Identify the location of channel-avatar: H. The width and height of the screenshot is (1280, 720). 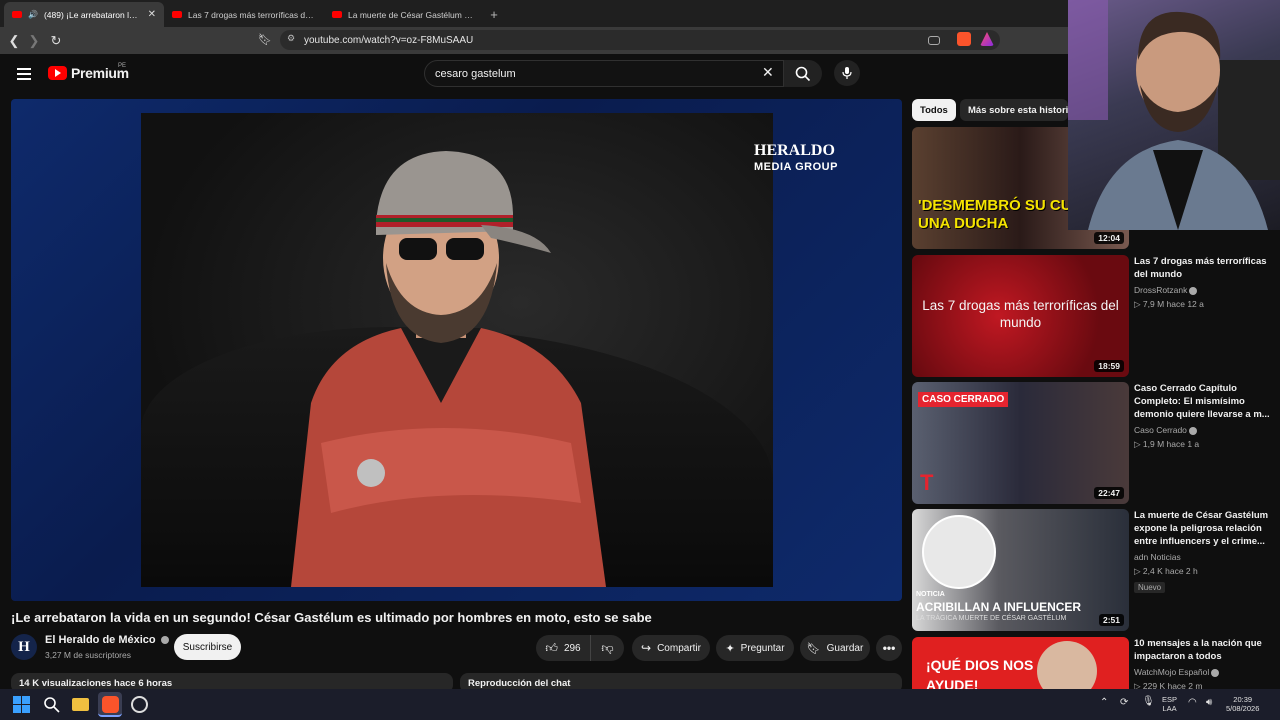
(24, 647).